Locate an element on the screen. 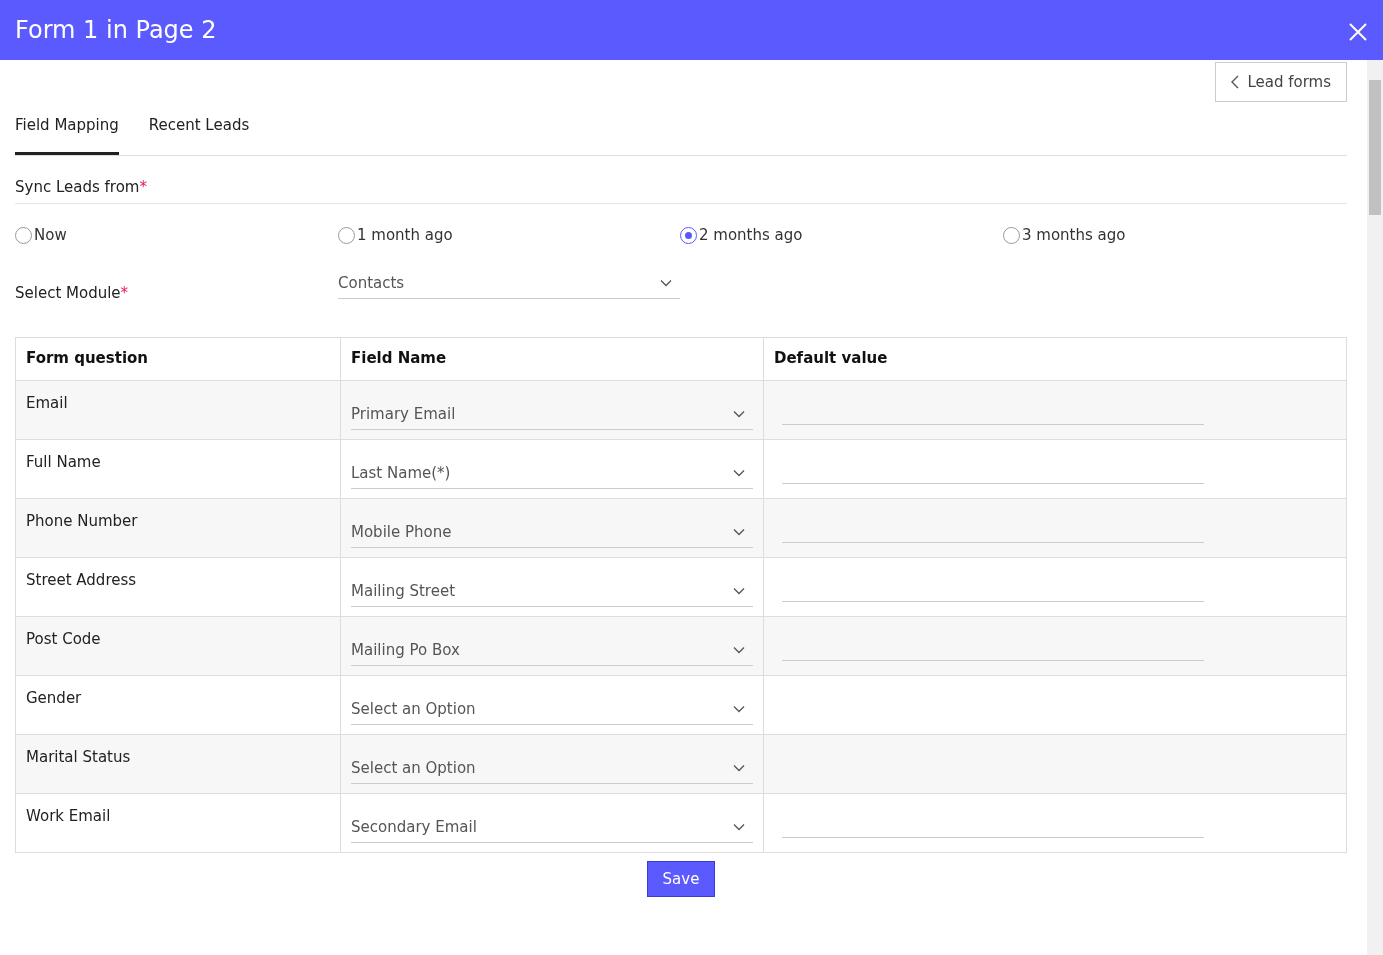  field-label: Sync Leads from* is located at coordinates (81, 187).